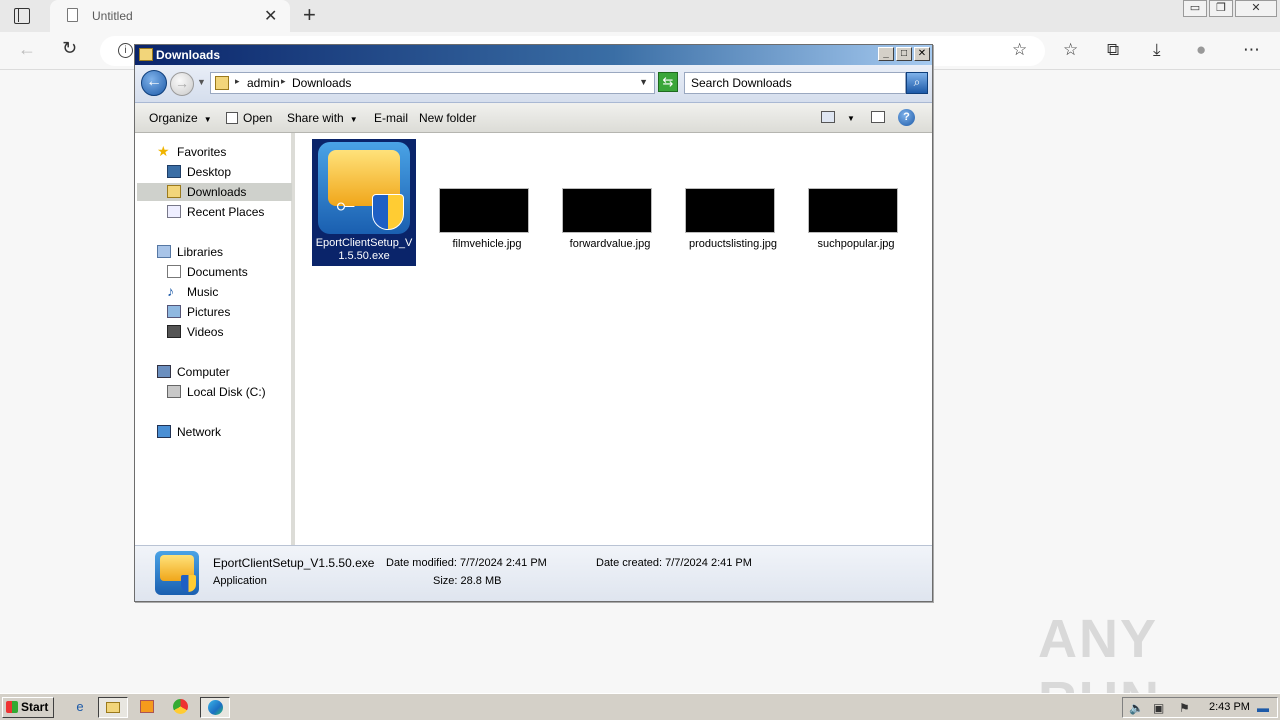  What do you see at coordinates (226, 212) in the screenshot?
I see `nav-label: Recent Places` at bounding box center [226, 212].